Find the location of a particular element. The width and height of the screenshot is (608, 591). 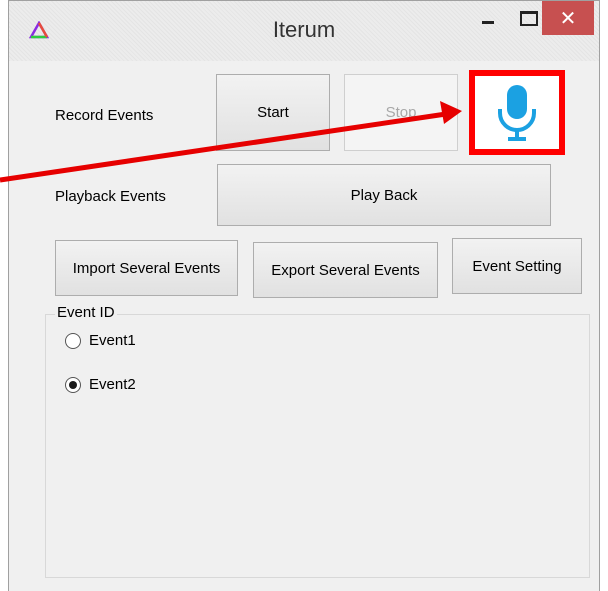

title-bar: Iterum ✕ is located at coordinates (304, 31).